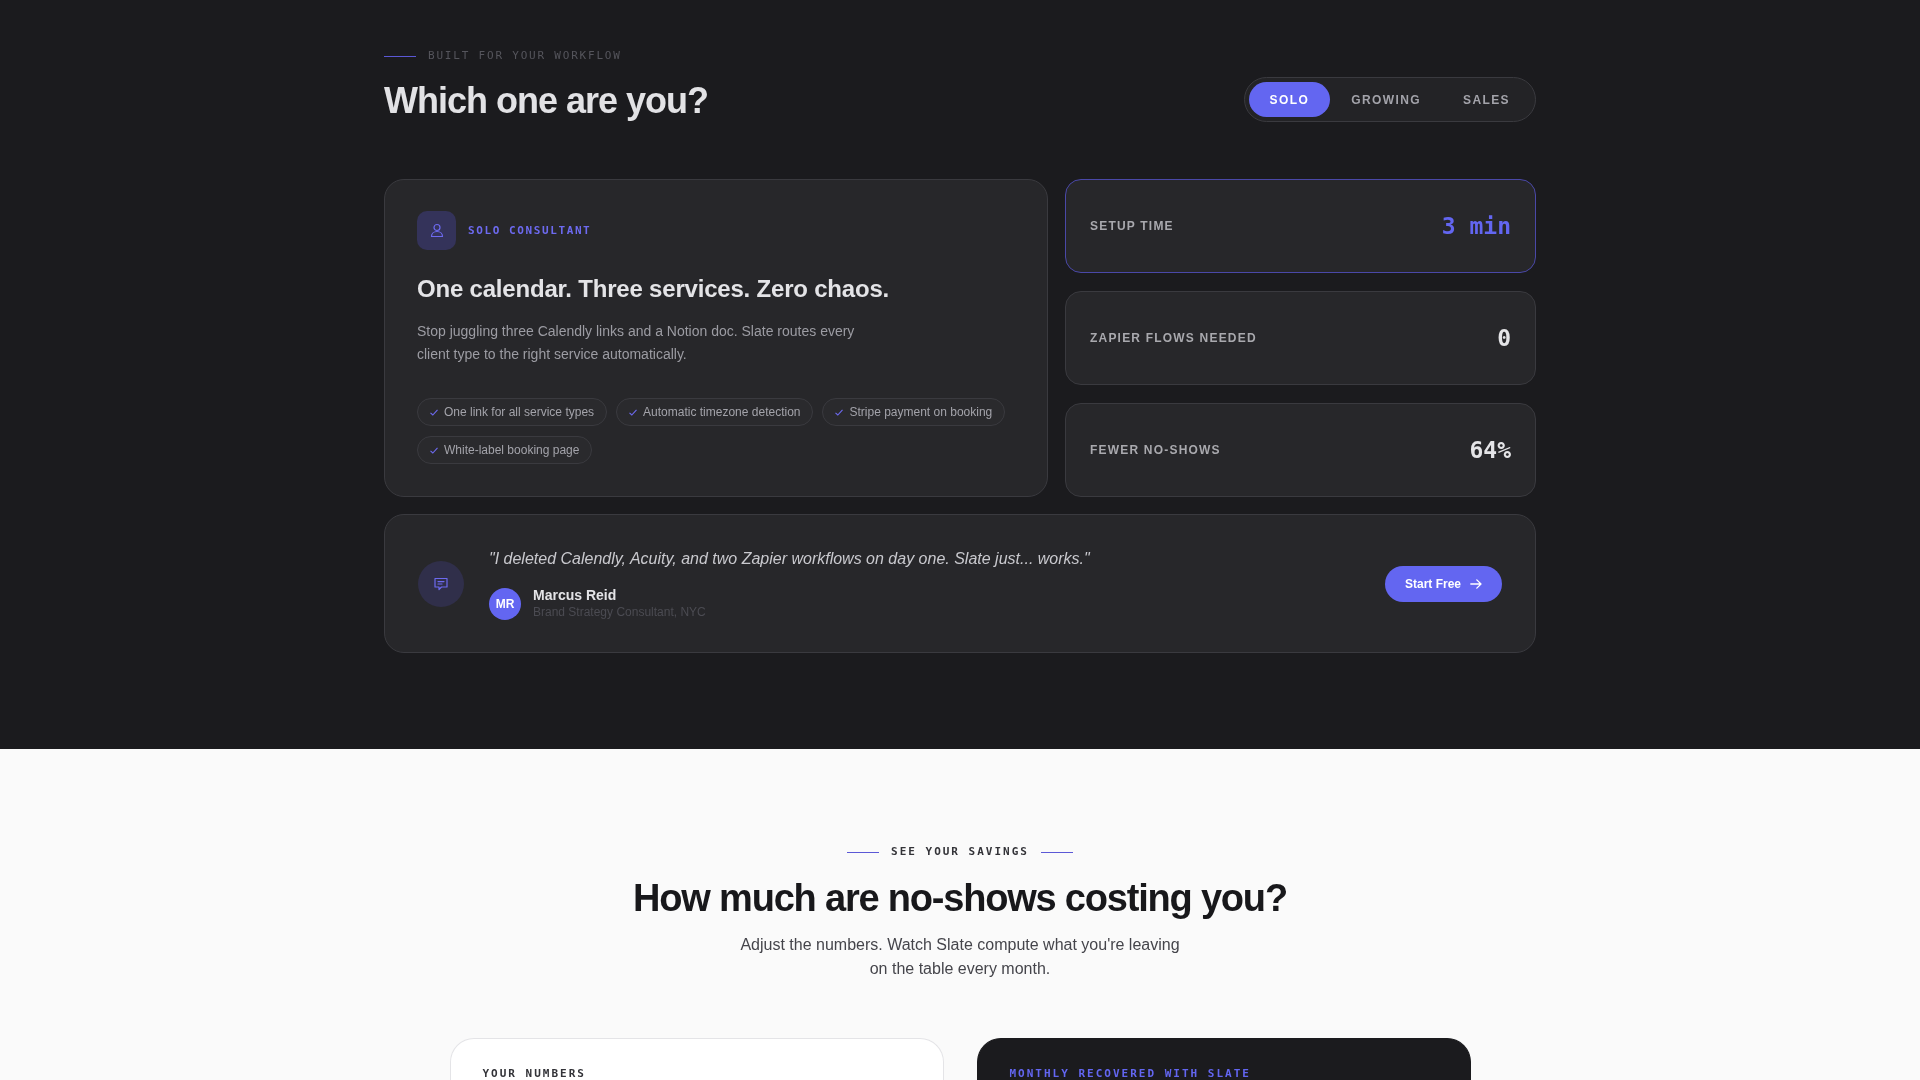  What do you see at coordinates (512, 450) in the screenshot?
I see `feature-text: White-label booking page` at bounding box center [512, 450].